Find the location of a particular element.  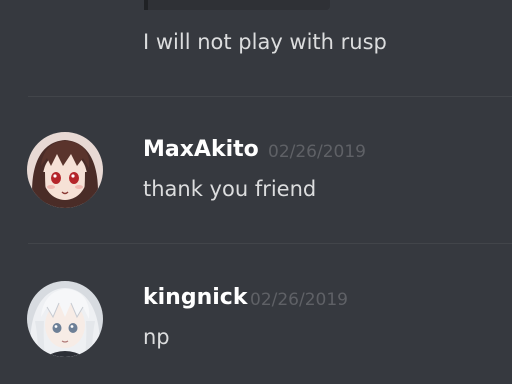

embed-block-edge is located at coordinates (237, 5).